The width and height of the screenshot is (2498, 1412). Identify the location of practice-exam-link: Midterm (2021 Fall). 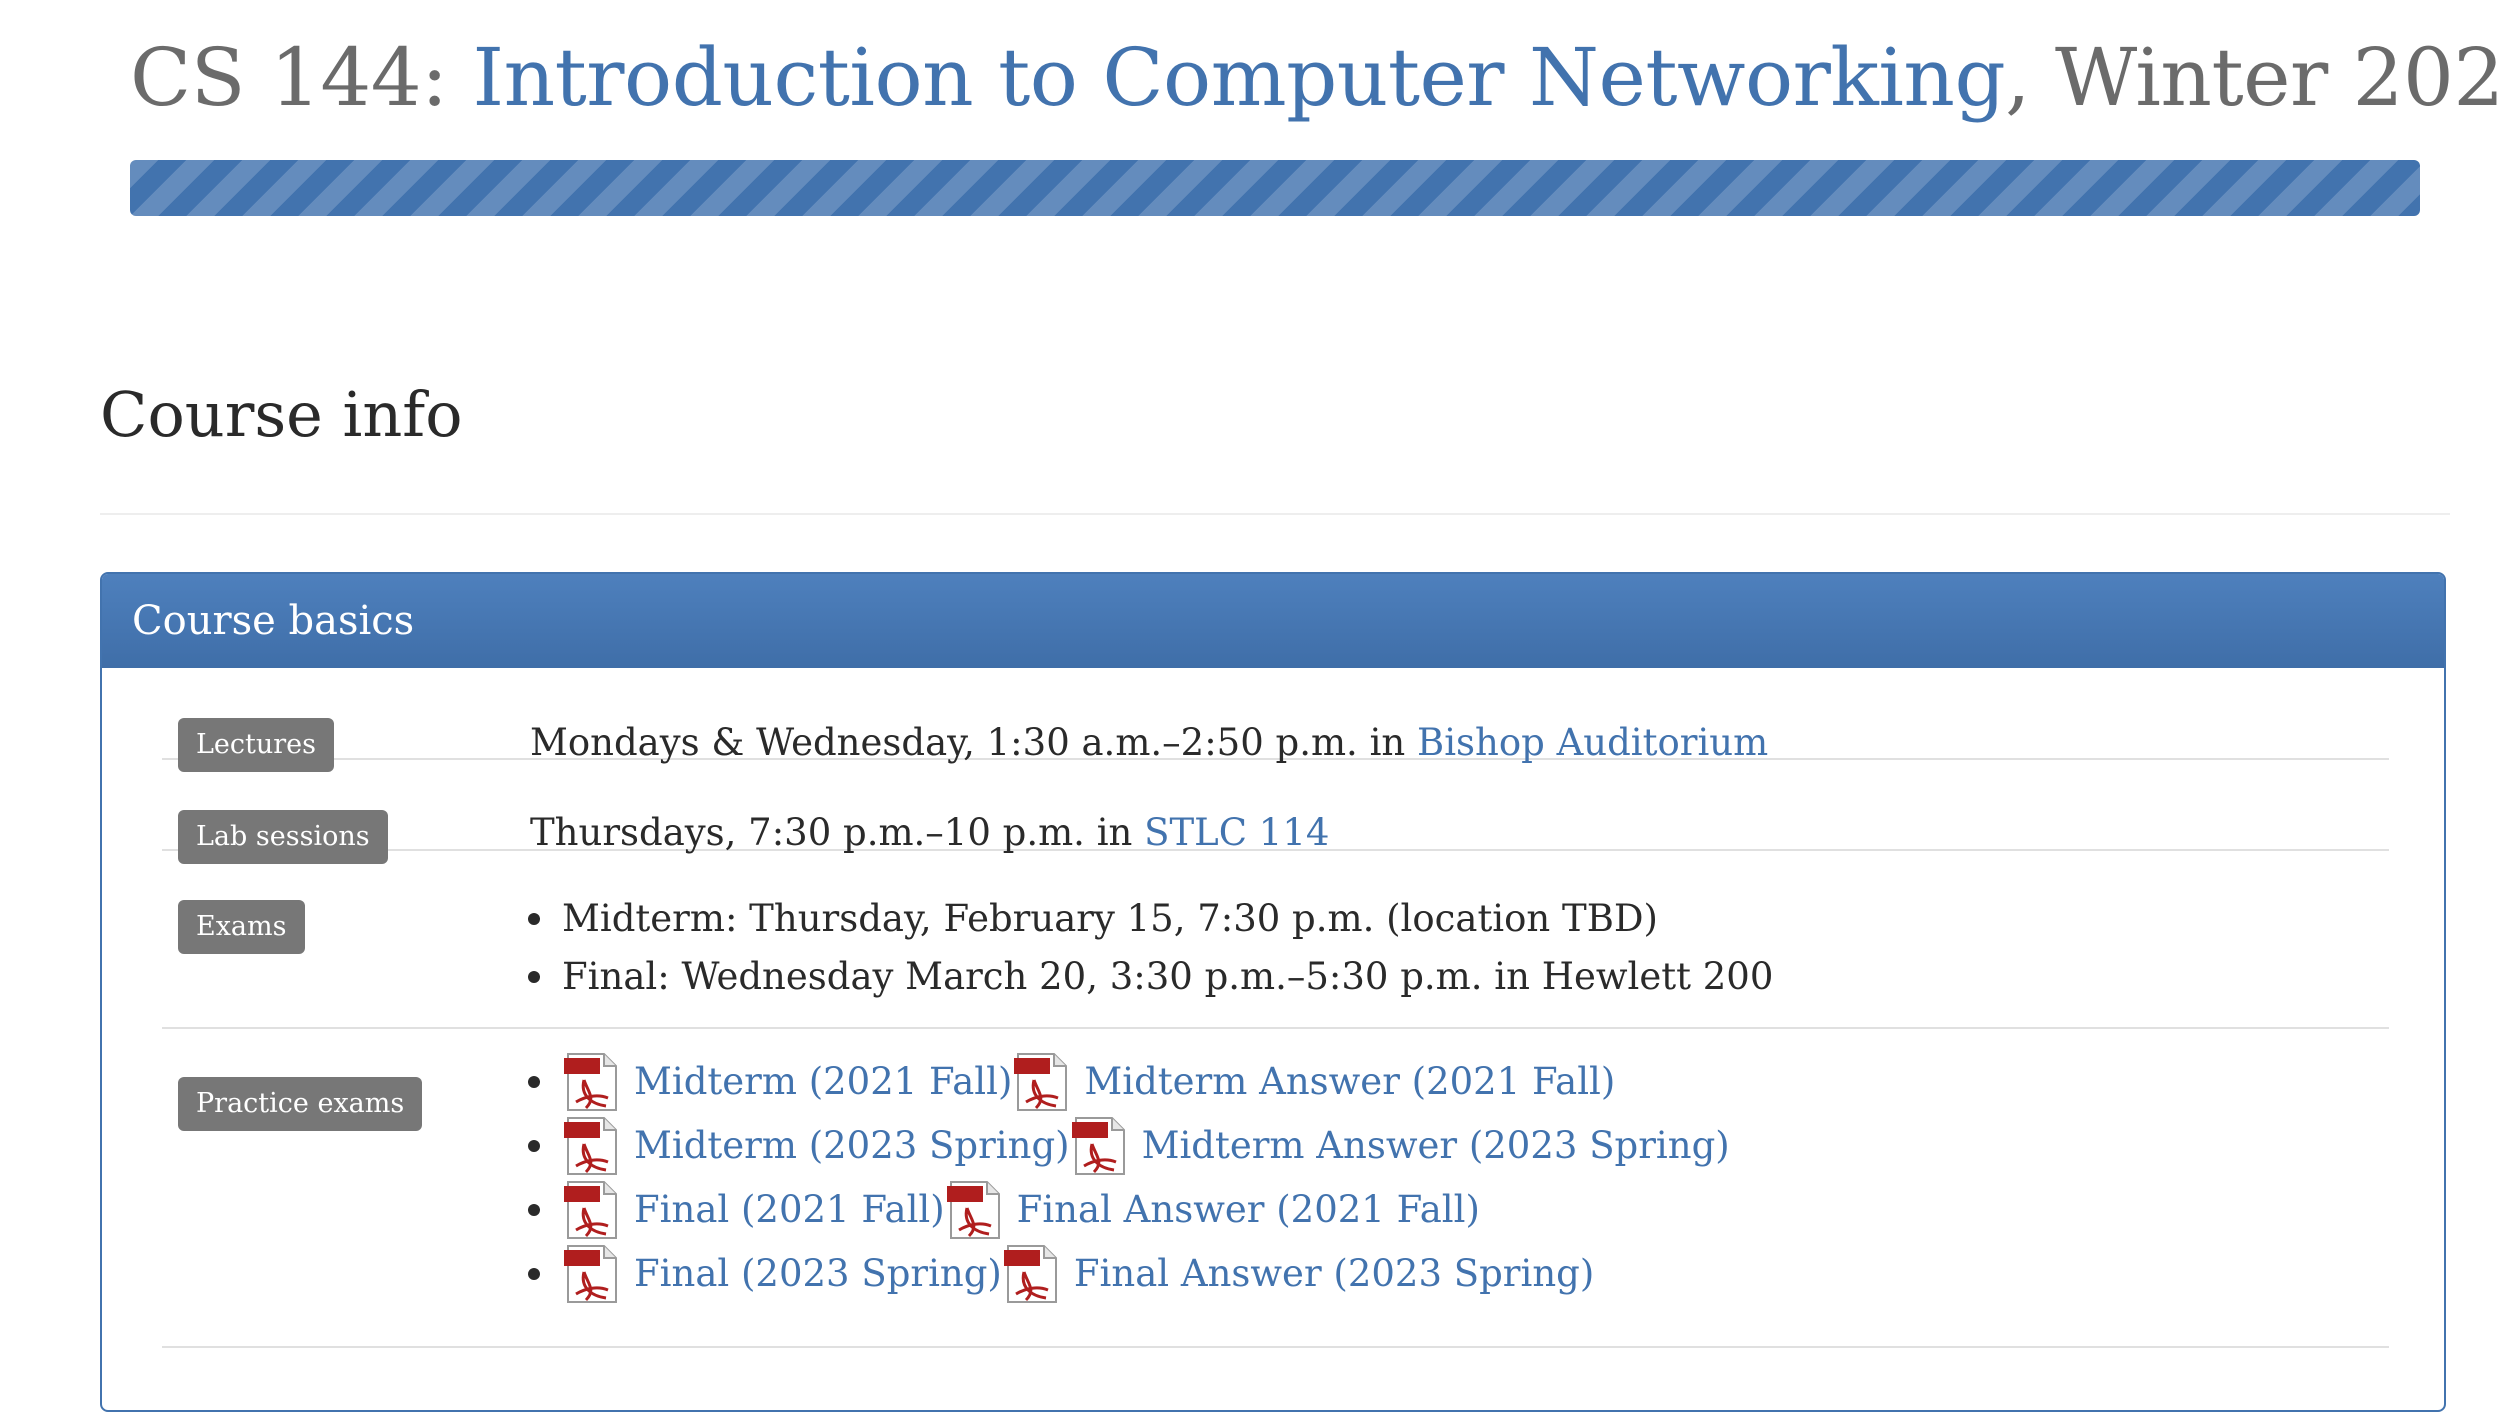
(787, 1082).